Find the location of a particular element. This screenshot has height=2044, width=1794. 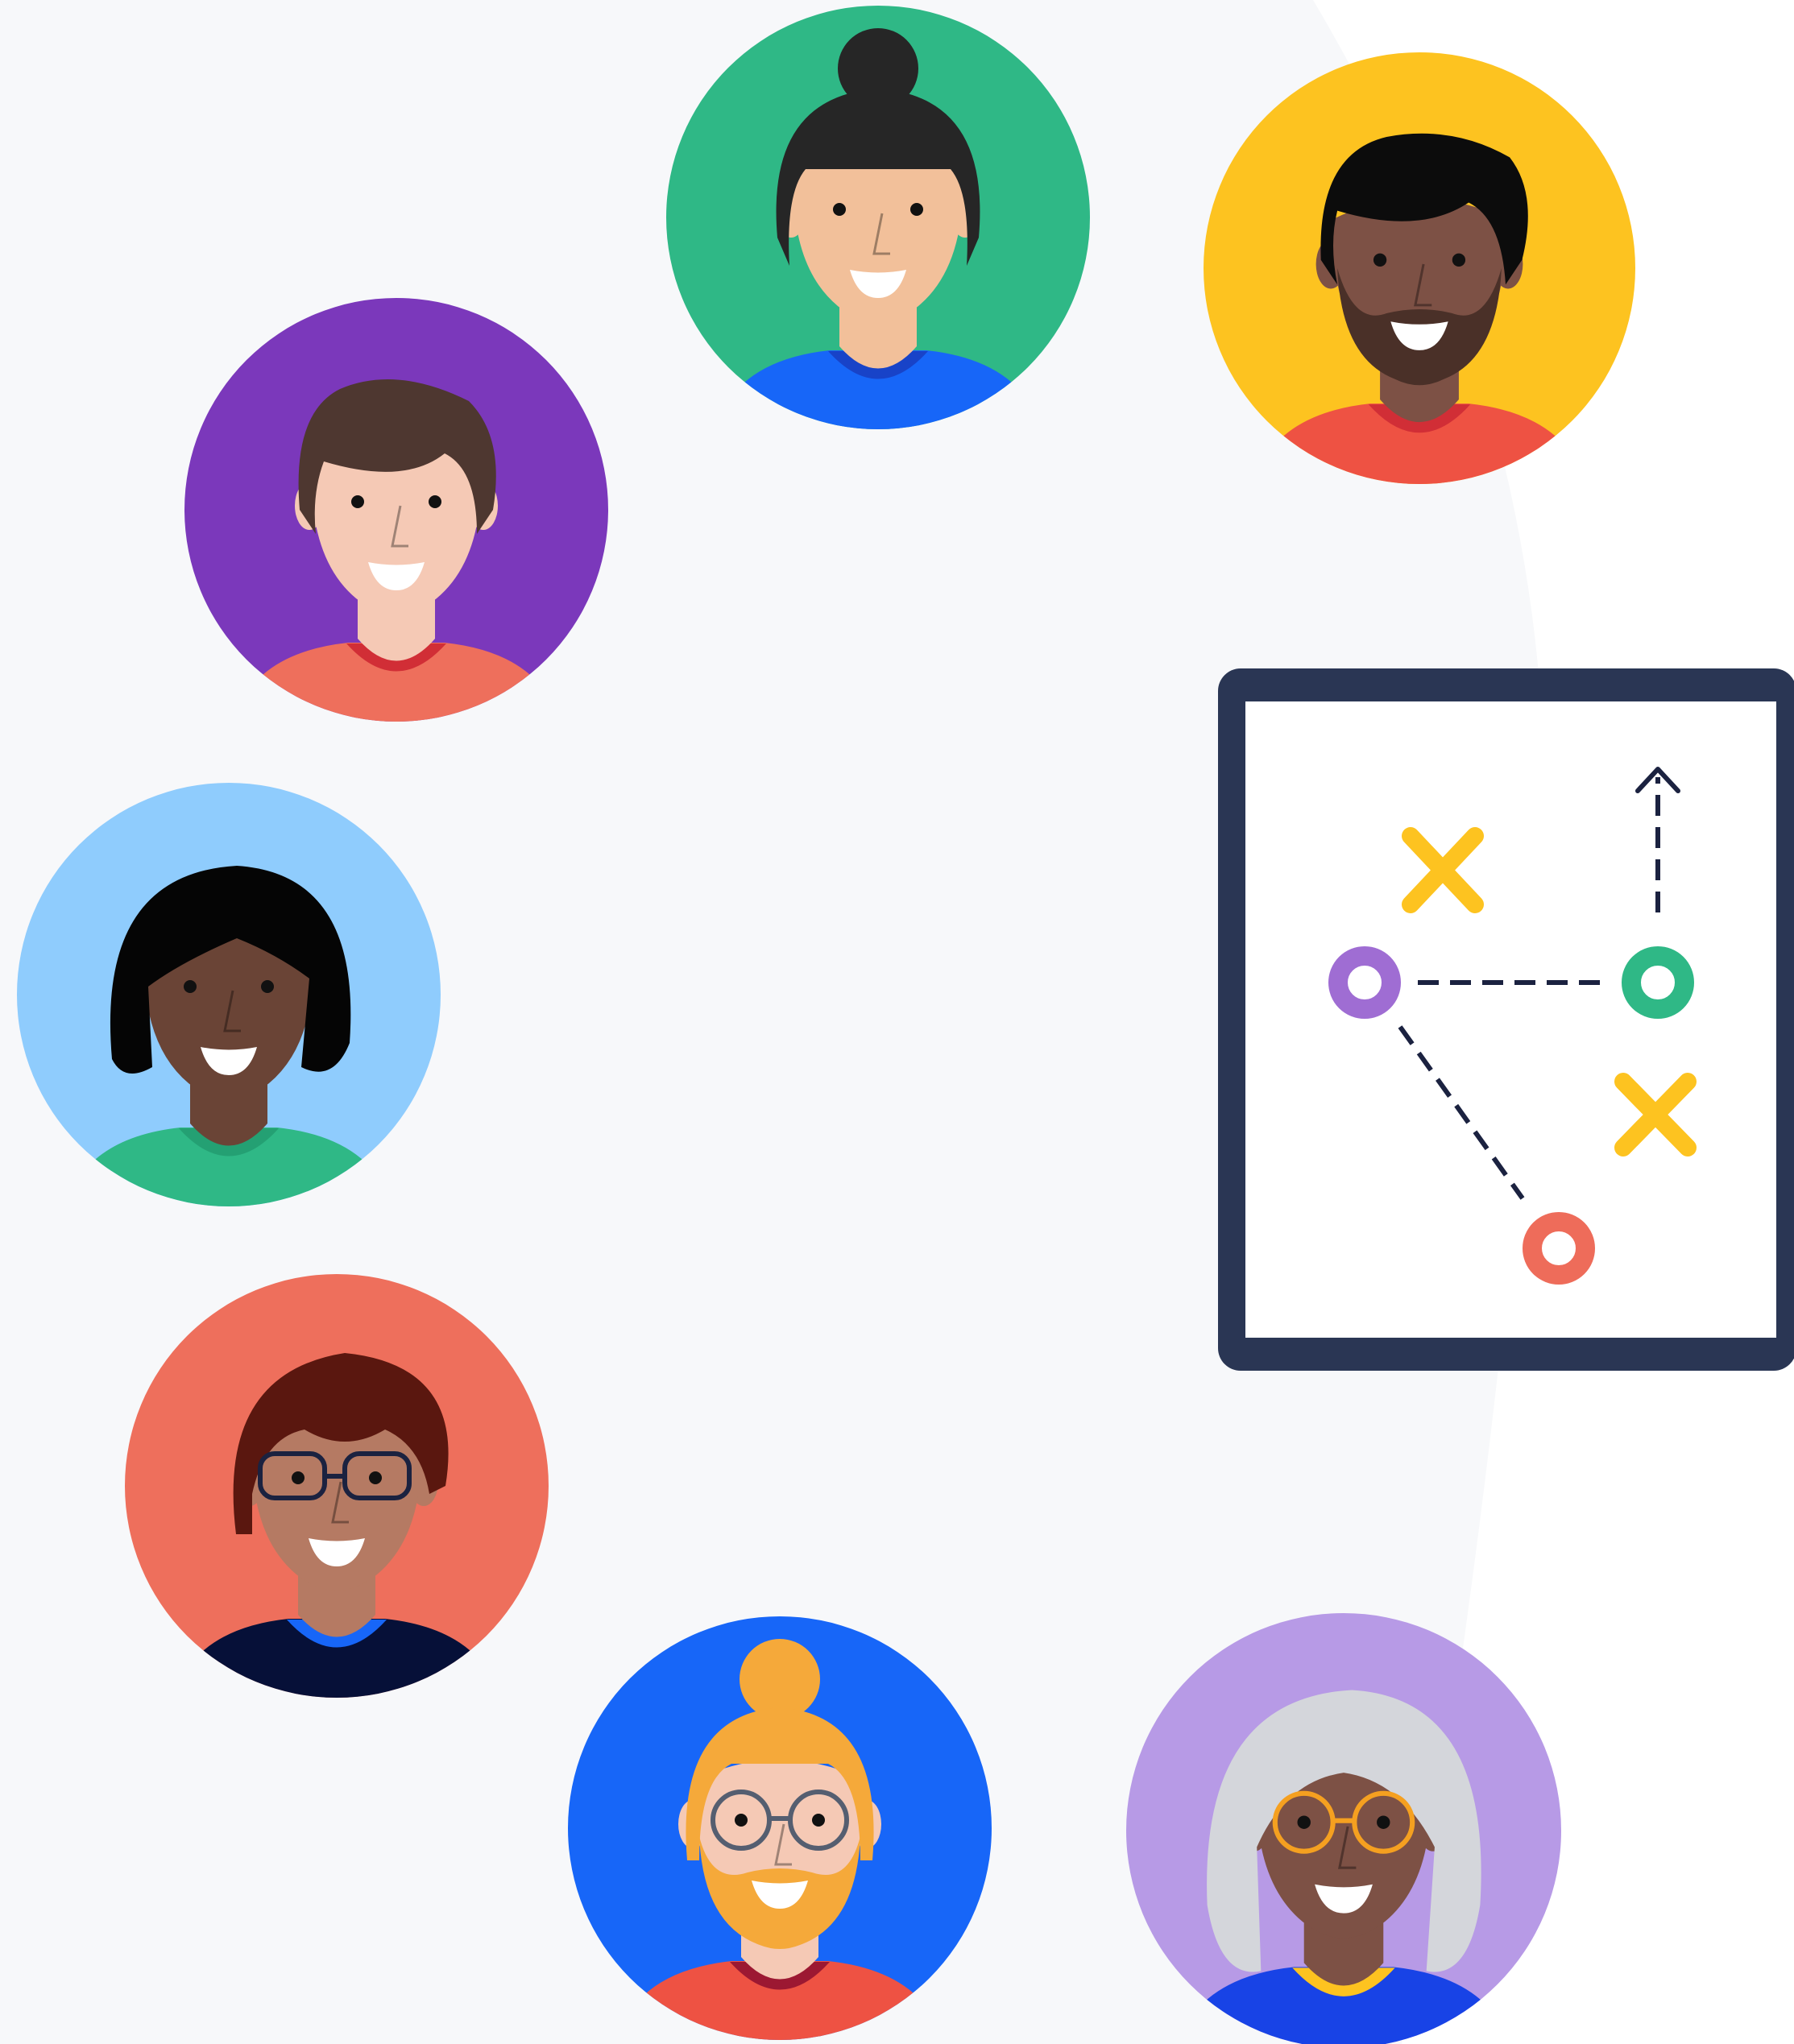

strategy-board-icon is located at coordinates (1506, 1019).